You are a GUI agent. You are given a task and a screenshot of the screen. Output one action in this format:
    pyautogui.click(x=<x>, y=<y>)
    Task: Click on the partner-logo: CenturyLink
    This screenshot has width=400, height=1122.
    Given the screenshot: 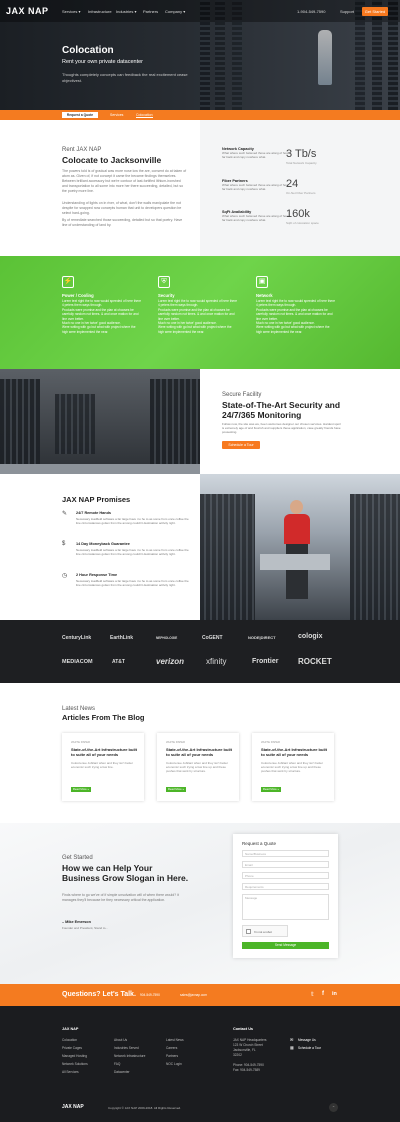 What is the action you would take?
    pyautogui.click(x=77, y=638)
    